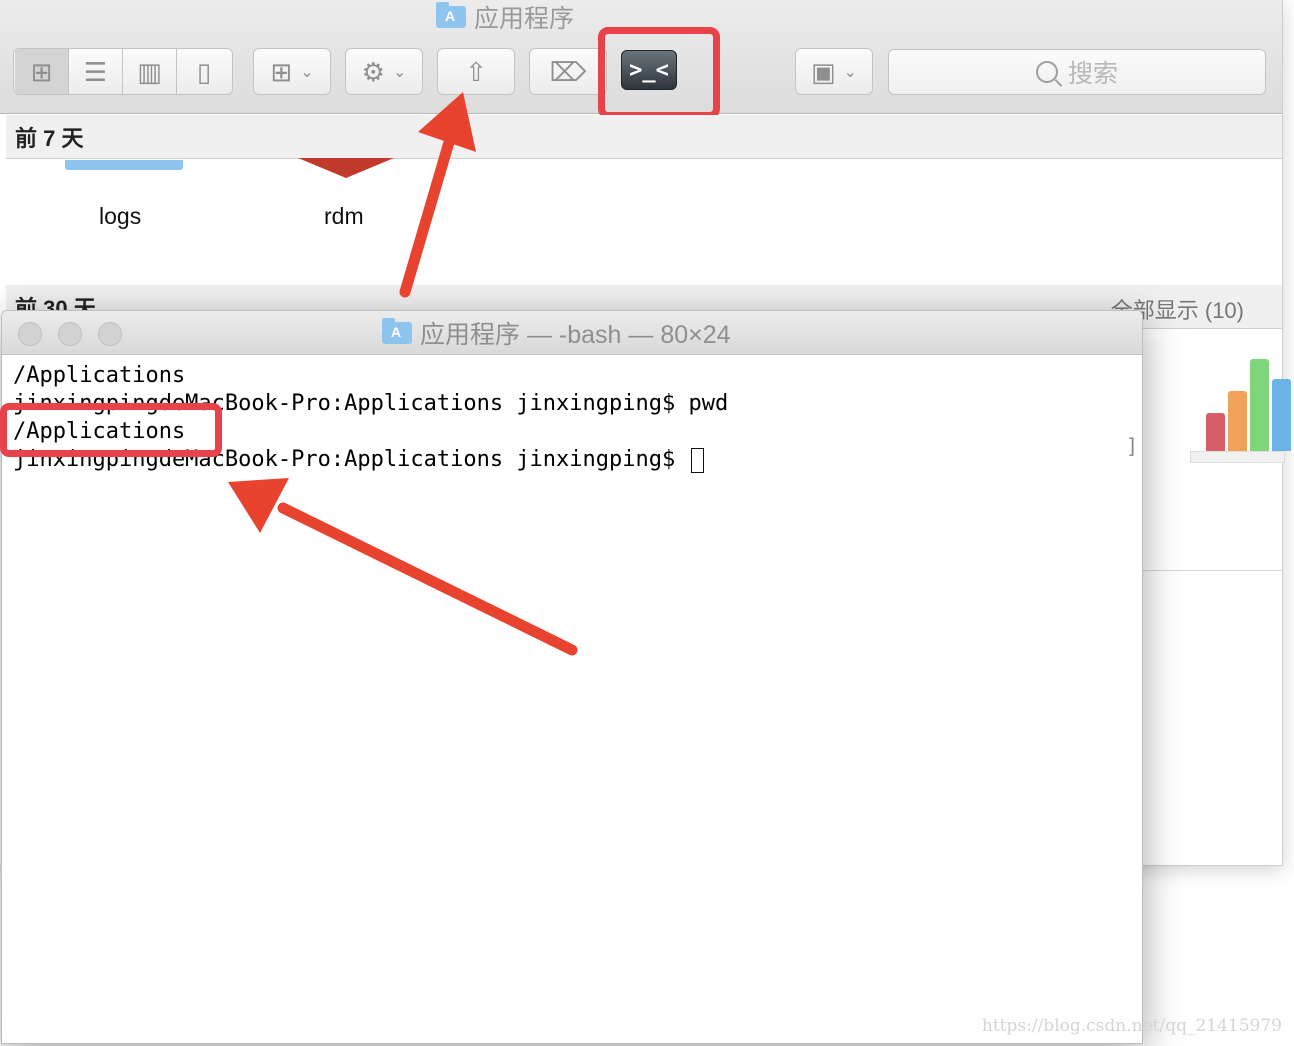 Image resolution: width=1294 pixels, height=1046 pixels. What do you see at coordinates (1131, 1026) in the screenshot?
I see `watermark: https://blog.csdn.net/qq_21415979` at bounding box center [1131, 1026].